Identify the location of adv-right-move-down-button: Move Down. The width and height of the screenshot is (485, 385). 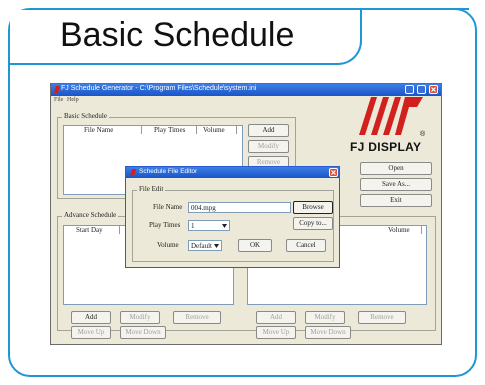
(328, 332).